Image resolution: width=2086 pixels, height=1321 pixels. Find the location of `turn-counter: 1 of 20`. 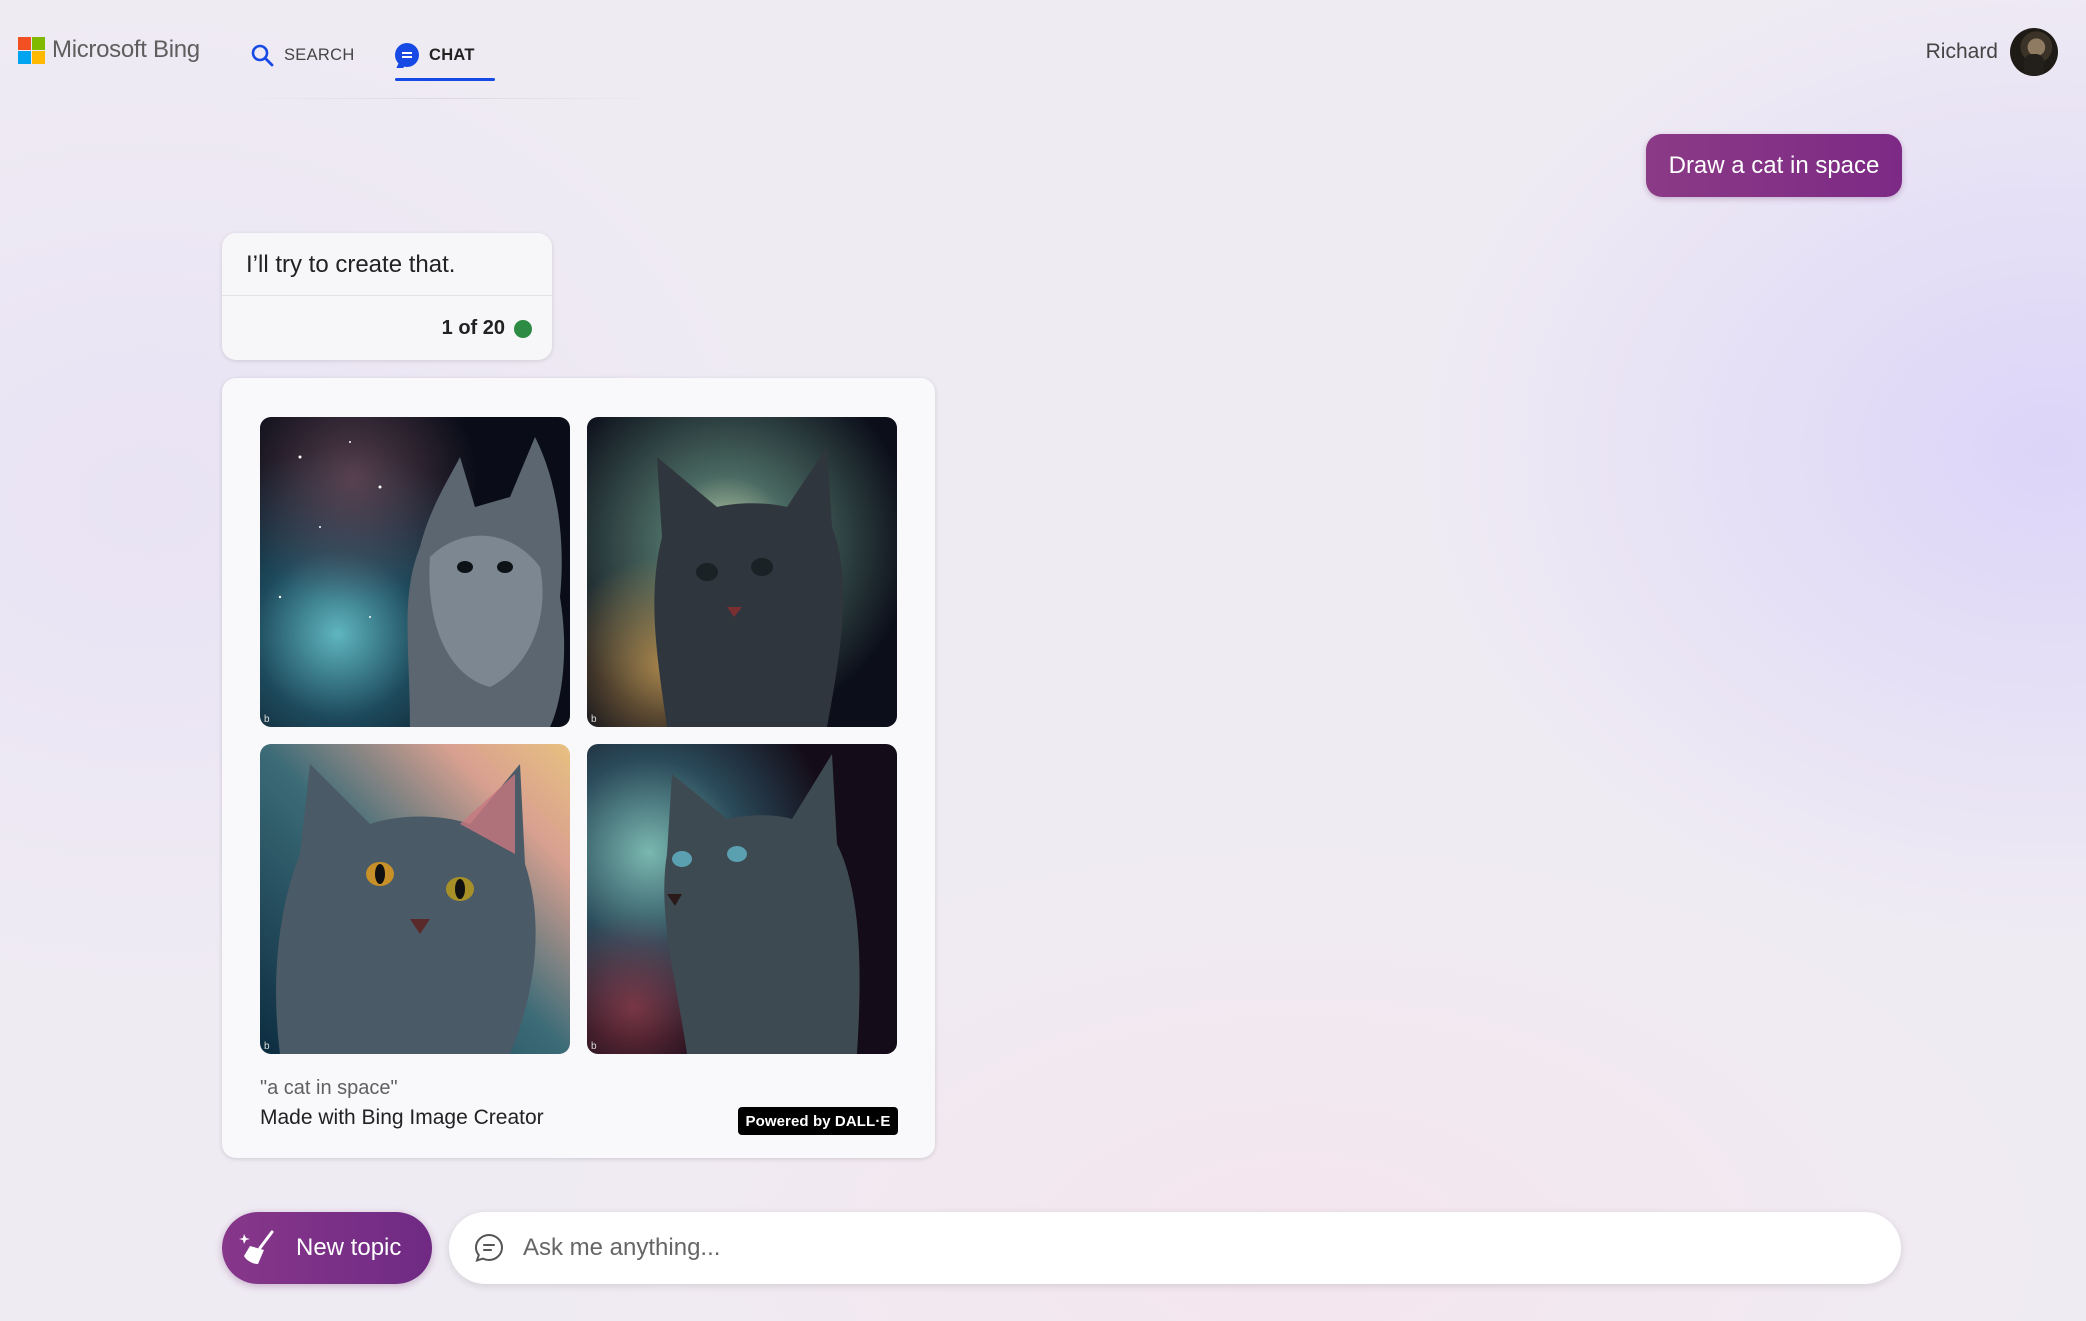

turn-counter: 1 of 20 is located at coordinates (487, 328).